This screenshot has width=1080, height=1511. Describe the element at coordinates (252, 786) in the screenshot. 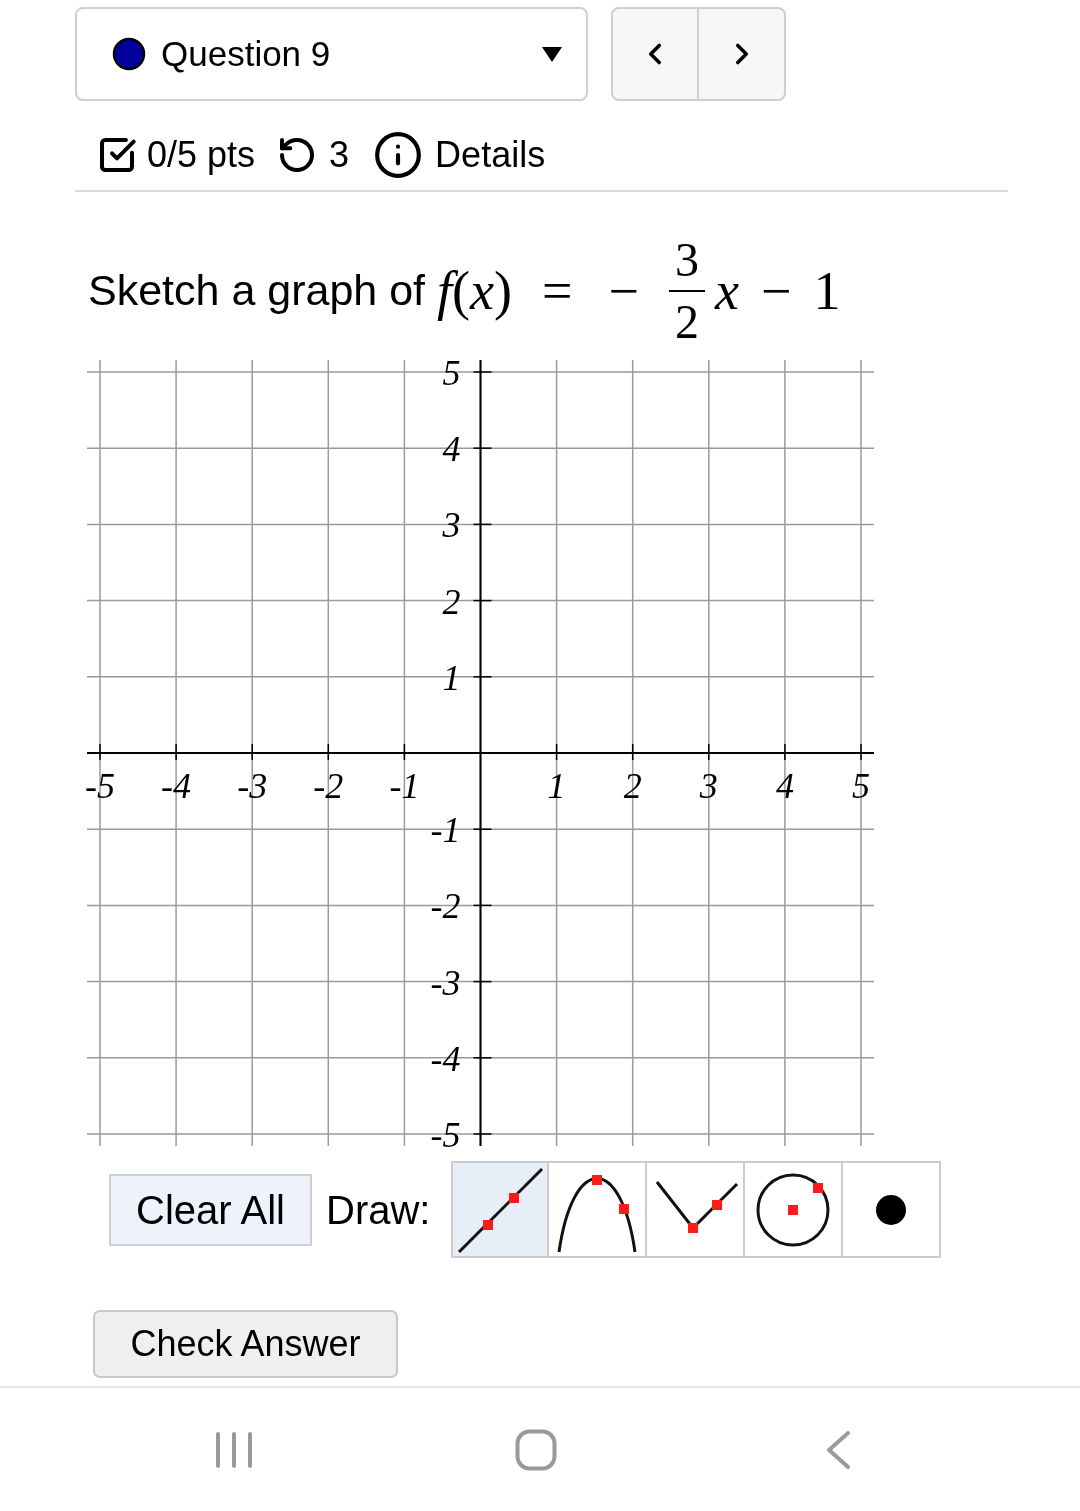

I see `x-tick-label: -3` at that location.